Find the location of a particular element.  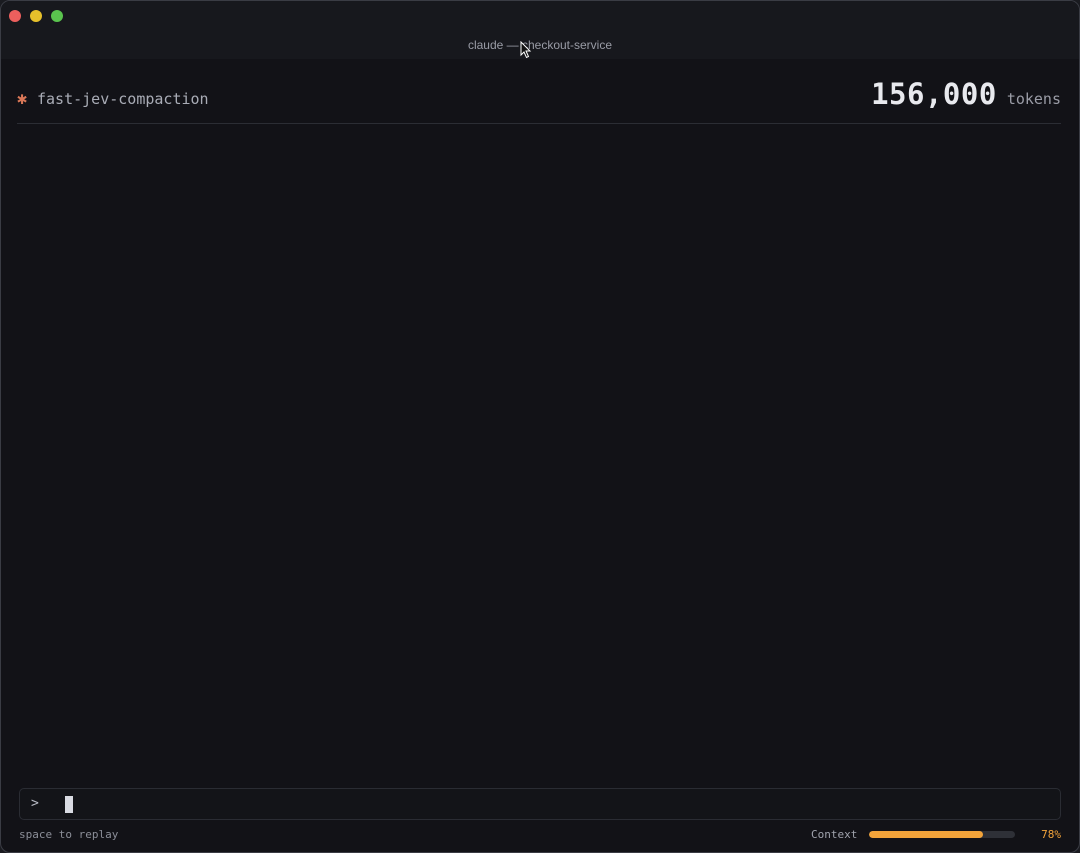

session-name: fast-jev-compaction is located at coordinates (123, 99).